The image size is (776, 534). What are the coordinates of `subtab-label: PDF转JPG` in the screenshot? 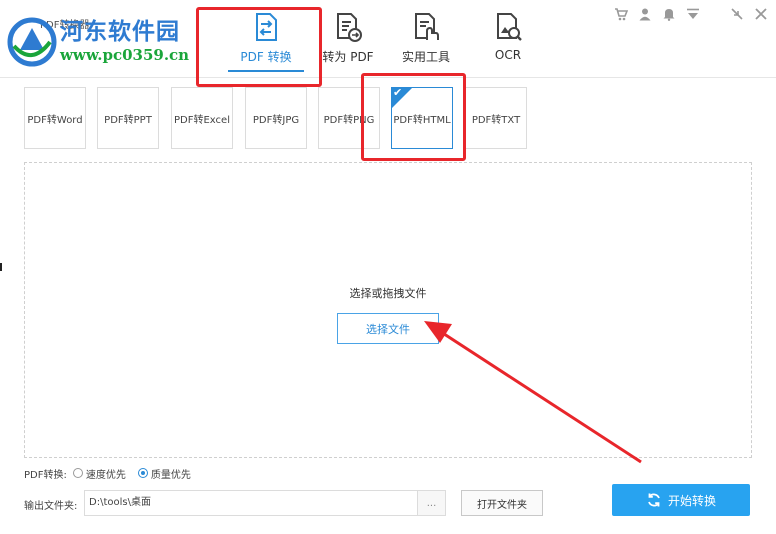 It's located at (276, 120).